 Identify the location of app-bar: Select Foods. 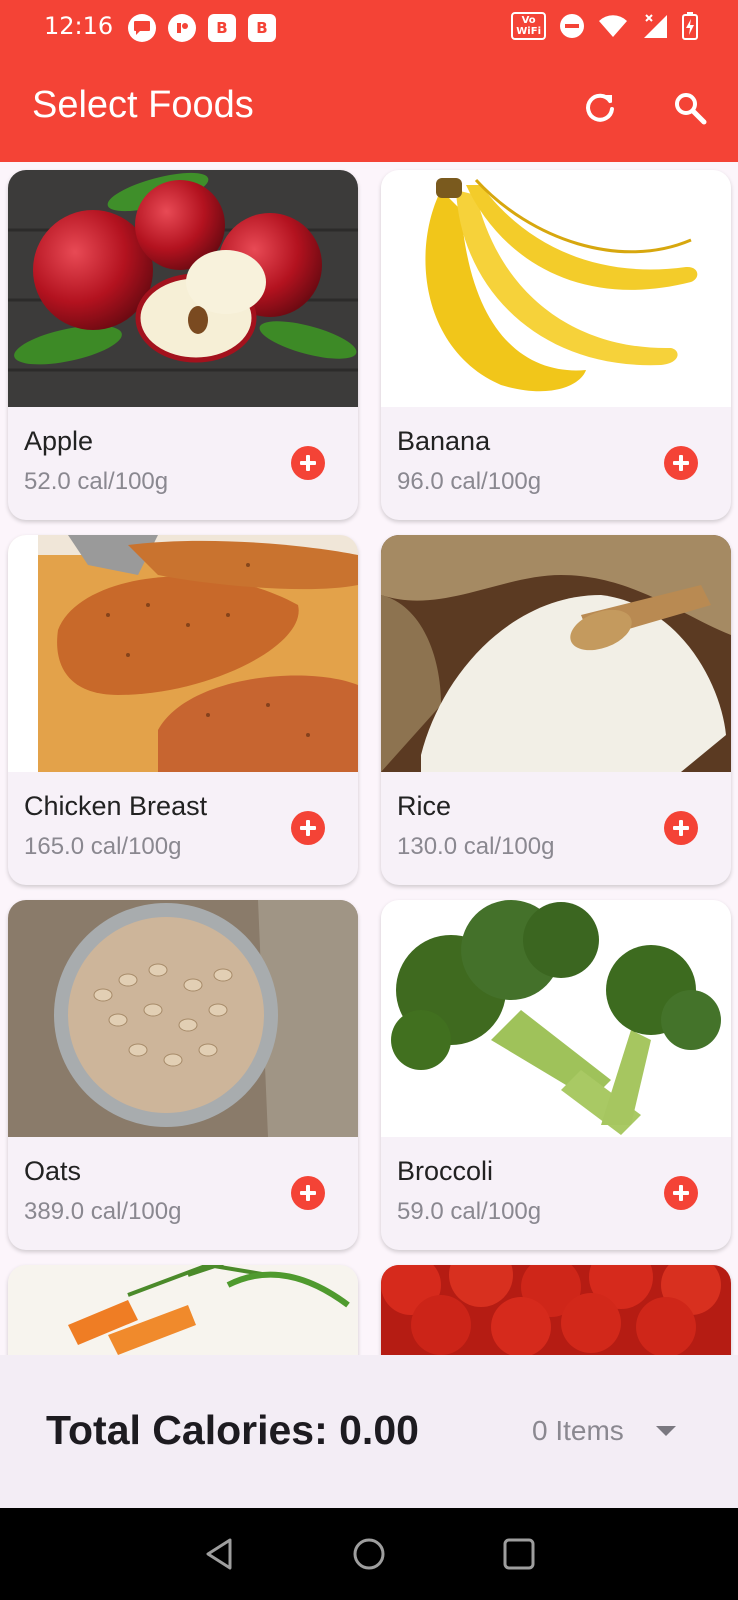
(369, 108).